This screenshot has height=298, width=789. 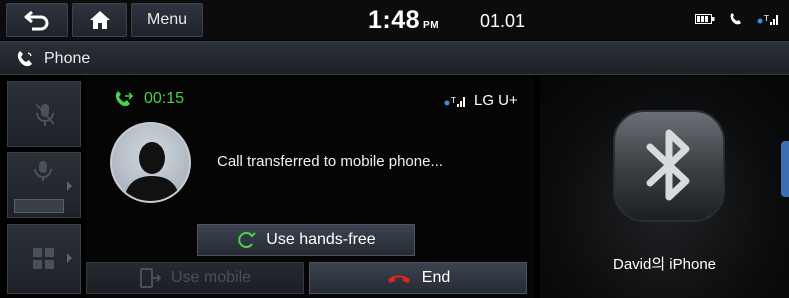 What do you see at coordinates (394, 58) in the screenshot?
I see `title-bar: Phone` at bounding box center [394, 58].